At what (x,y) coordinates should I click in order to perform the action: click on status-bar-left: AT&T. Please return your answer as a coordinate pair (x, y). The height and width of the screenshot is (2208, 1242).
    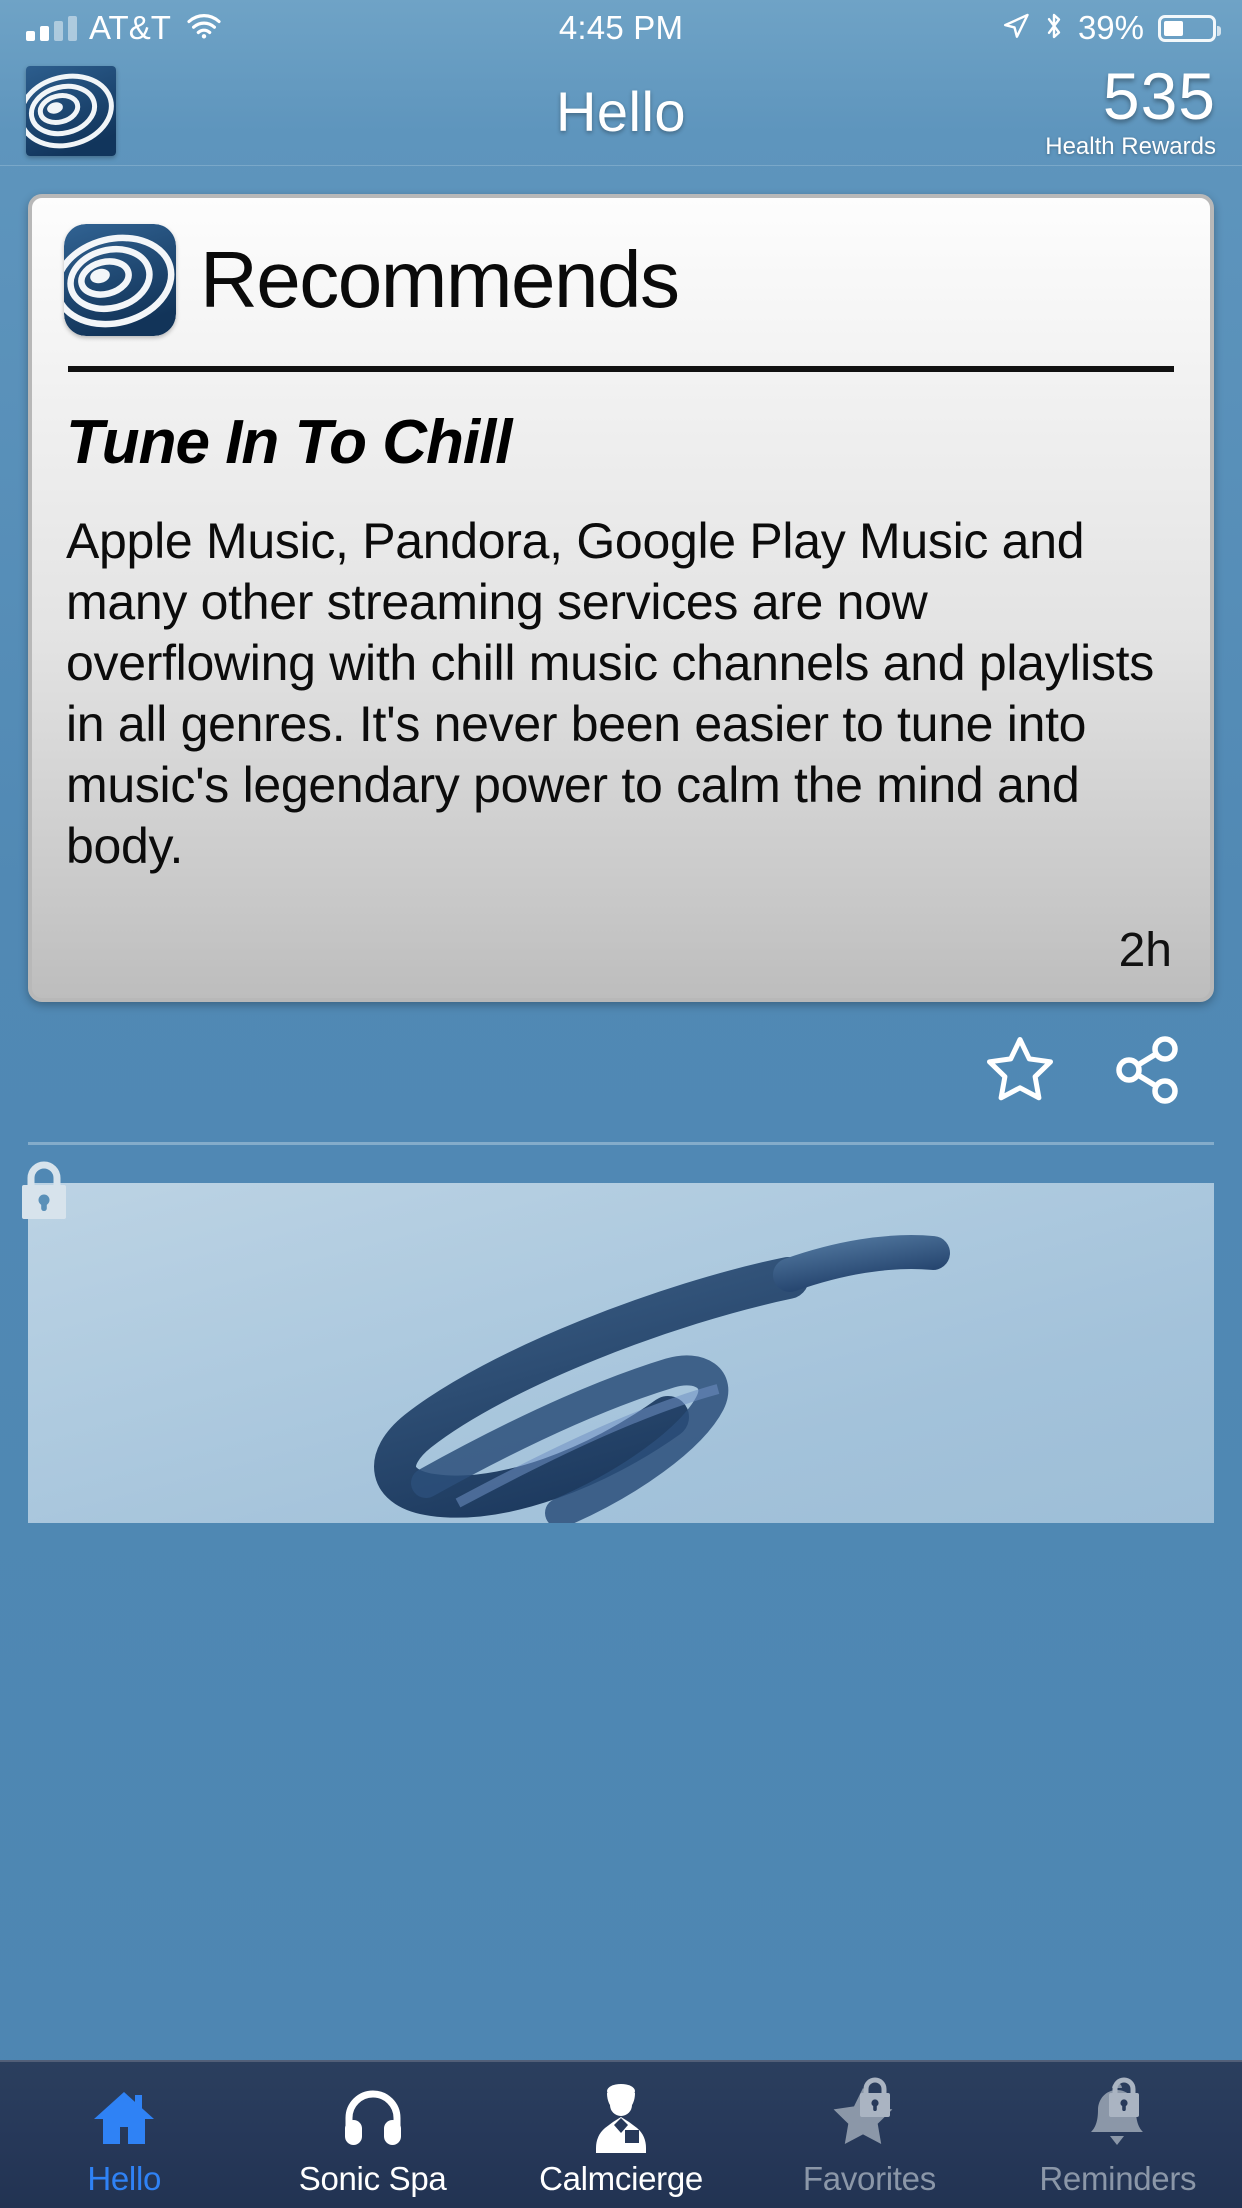
    Looking at the image, I should click on (123, 28).